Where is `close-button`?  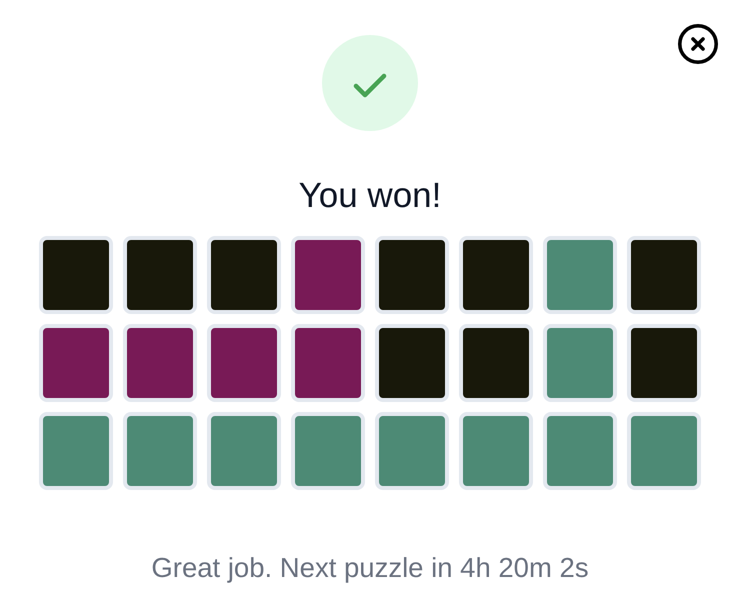 close-button is located at coordinates (698, 44).